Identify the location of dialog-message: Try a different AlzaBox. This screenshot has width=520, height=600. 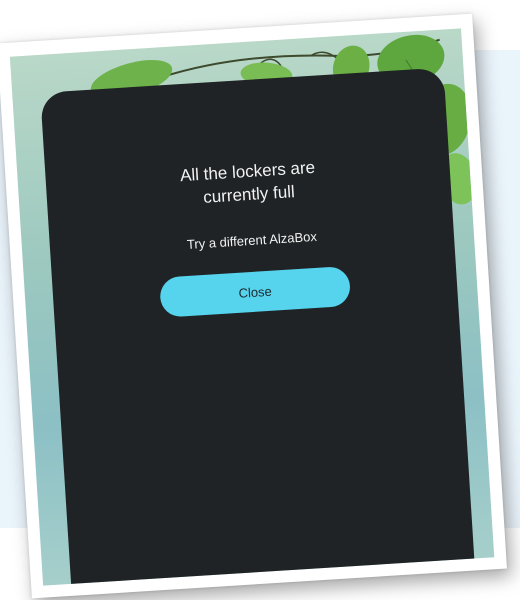
(252, 240).